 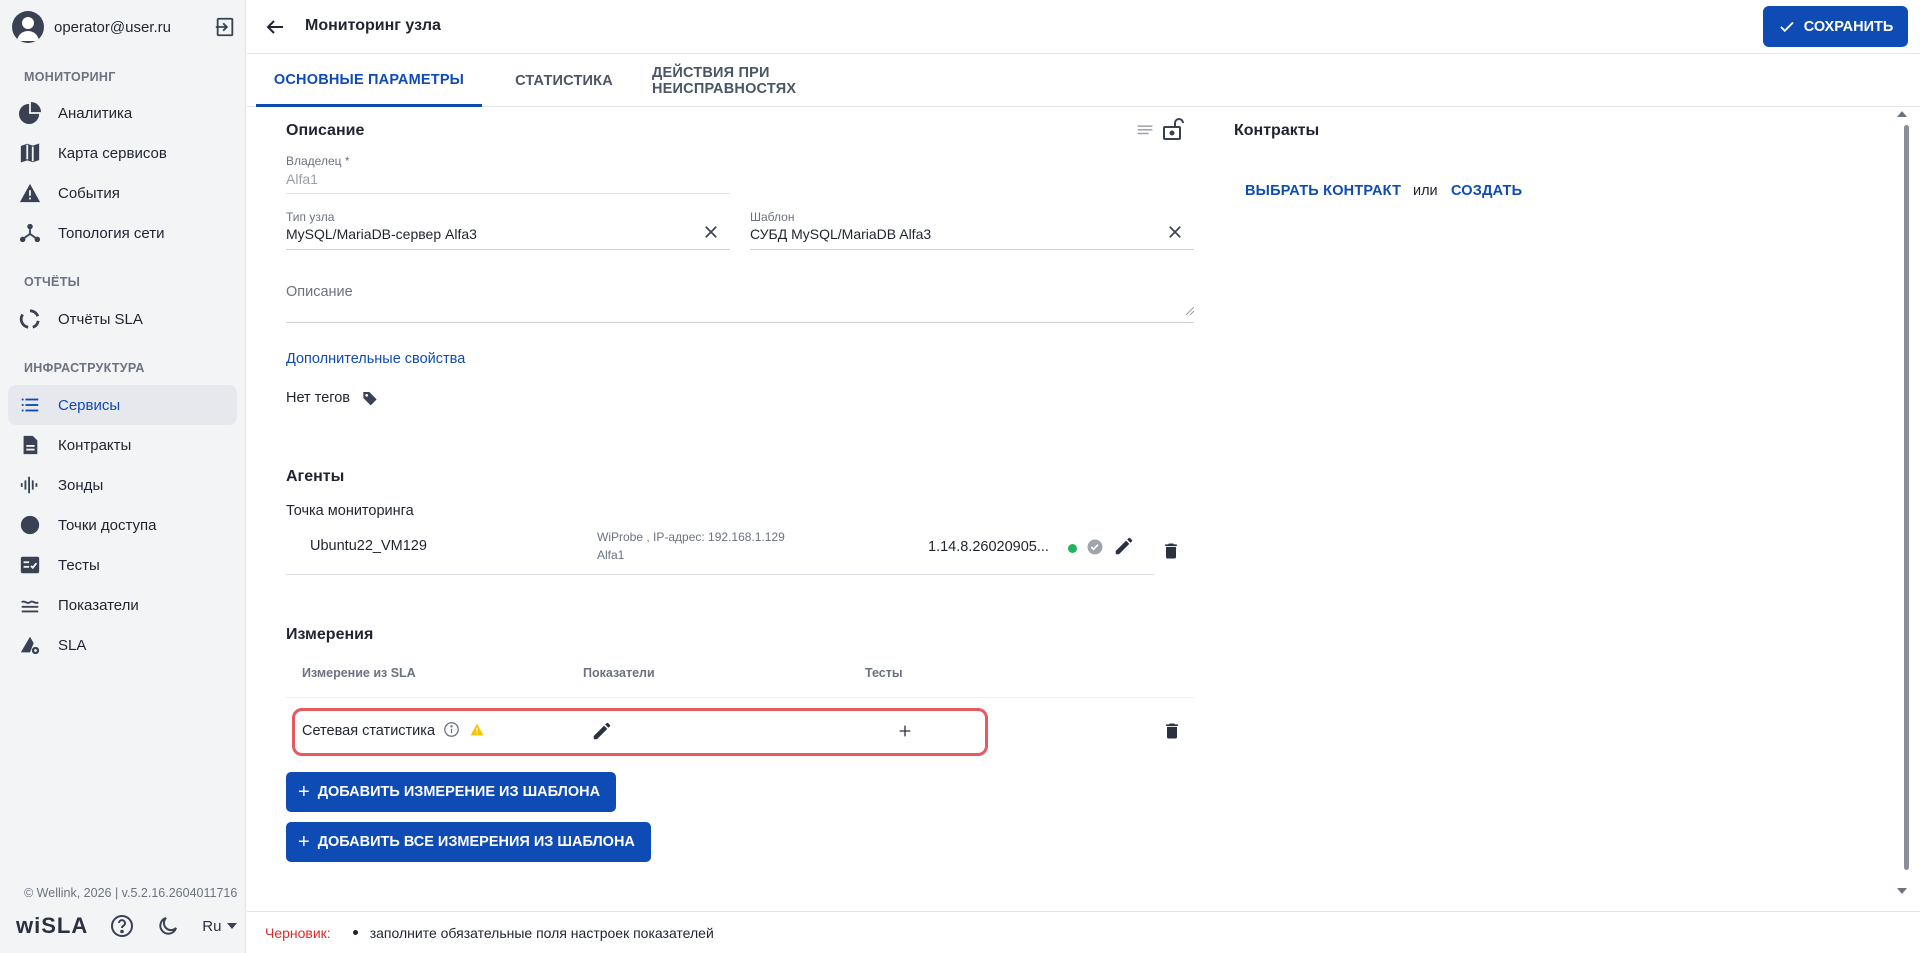 What do you see at coordinates (95, 445) in the screenshot?
I see `sidebar-item-label: Контракты` at bounding box center [95, 445].